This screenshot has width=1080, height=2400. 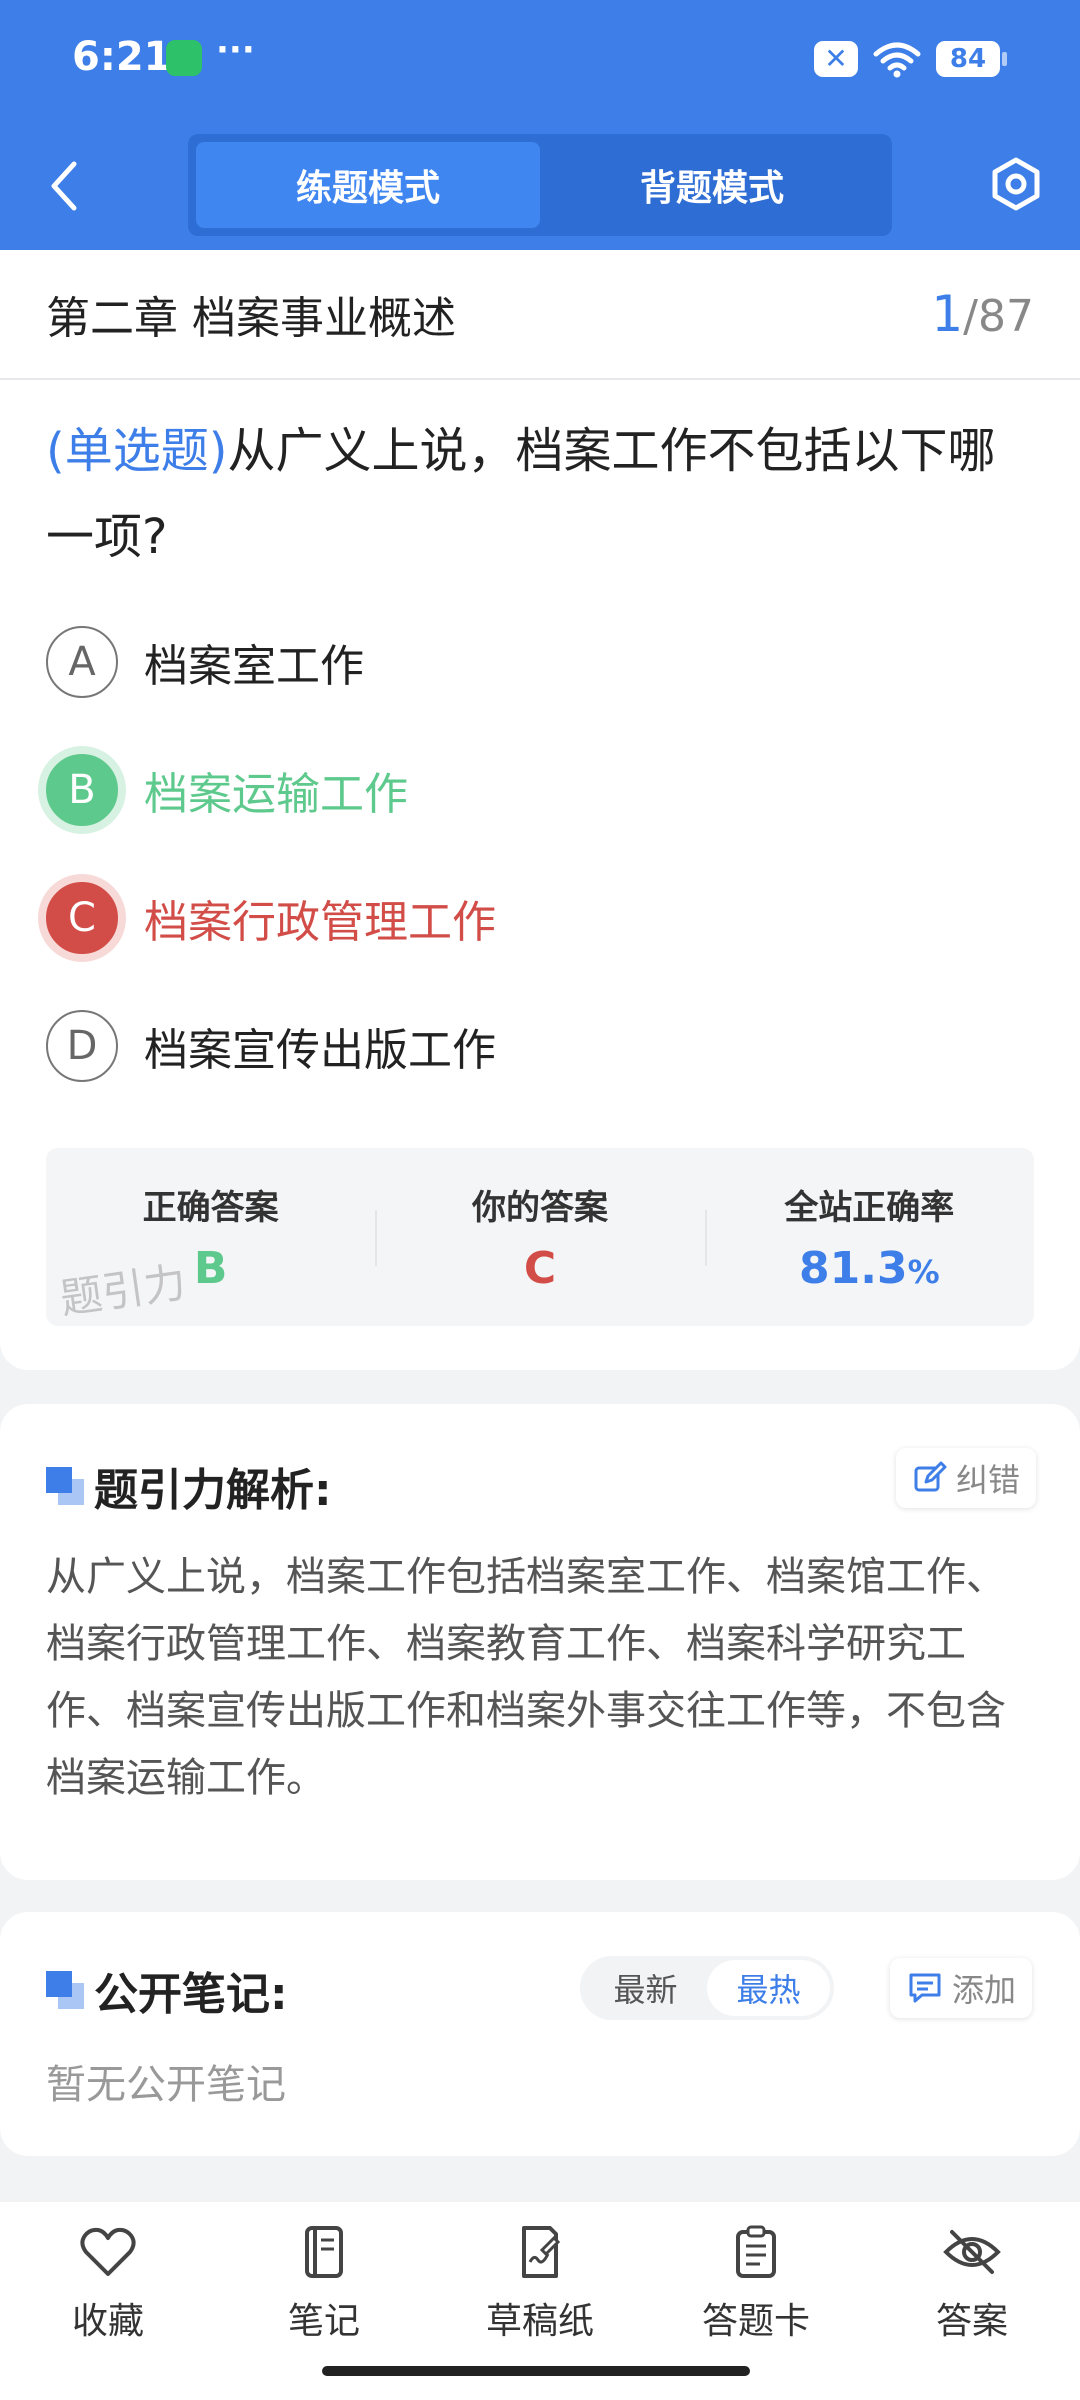 I want to click on option-letter: C, so click(x=82, y=918).